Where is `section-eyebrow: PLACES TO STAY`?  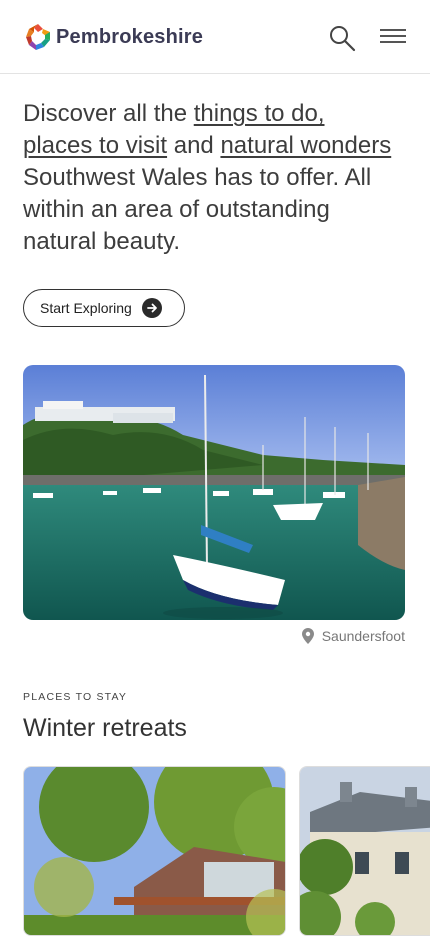 section-eyebrow: PLACES TO STAY is located at coordinates (75, 697).